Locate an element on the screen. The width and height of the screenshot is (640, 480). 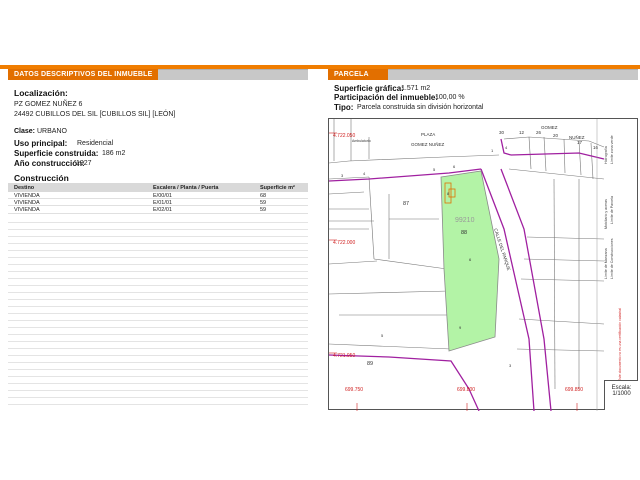
num-20: 20 is located at coordinates (556, 135).